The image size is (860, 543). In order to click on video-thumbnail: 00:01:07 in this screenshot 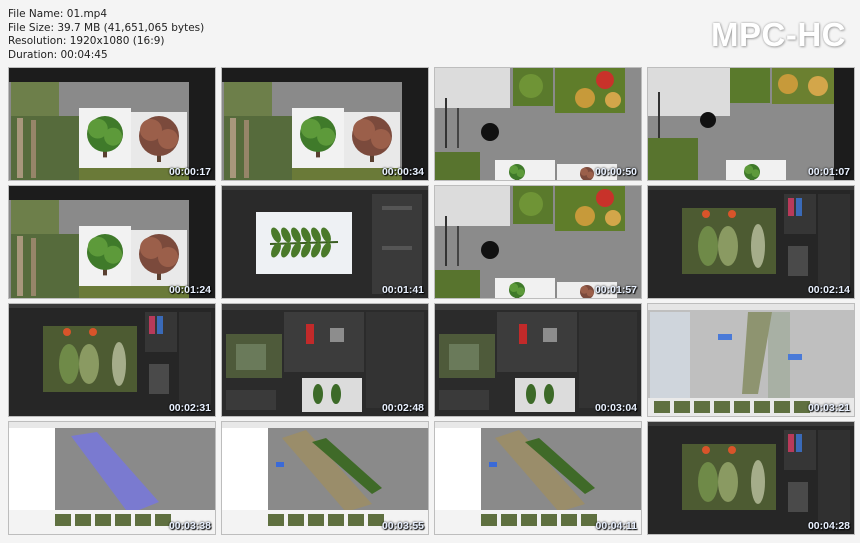, I will do `click(751, 124)`.